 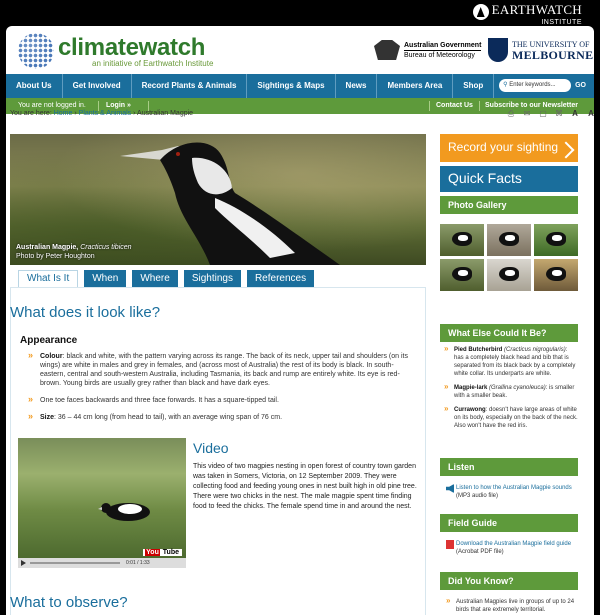 What do you see at coordinates (509, 179) in the screenshot?
I see `quick-facts-heading: Quick Facts` at bounding box center [509, 179].